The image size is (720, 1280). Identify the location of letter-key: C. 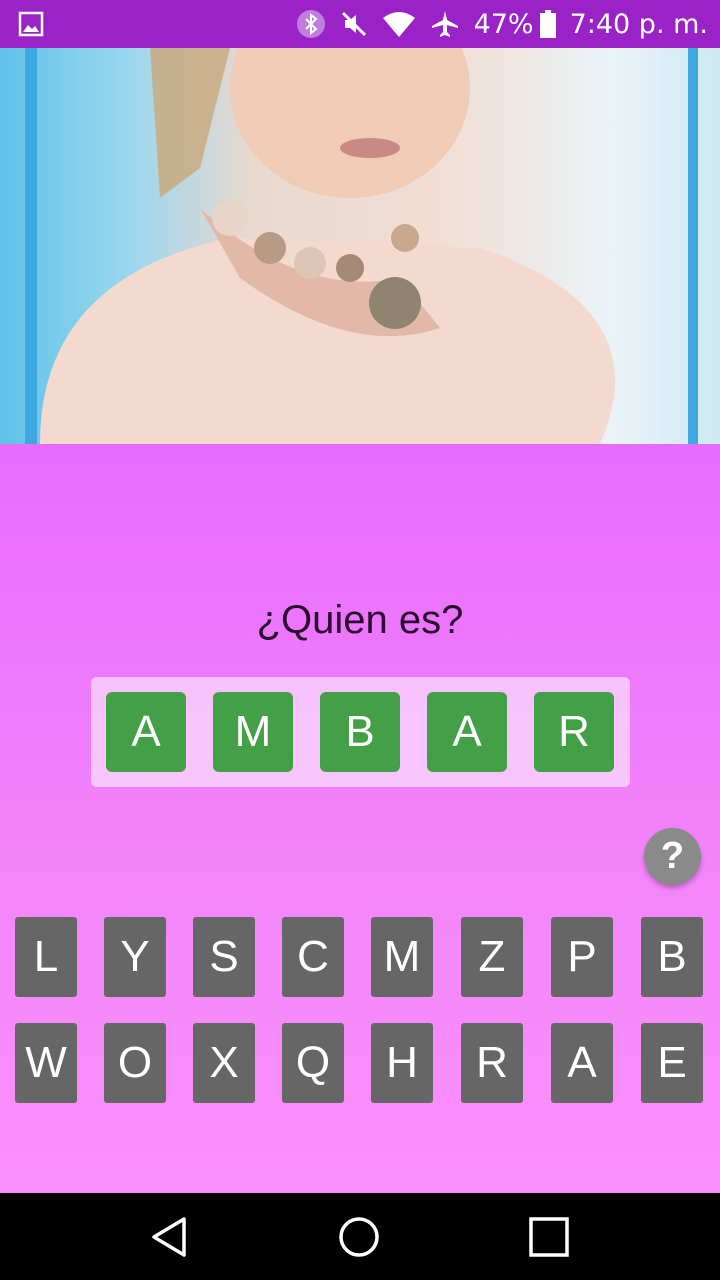
(313, 957).